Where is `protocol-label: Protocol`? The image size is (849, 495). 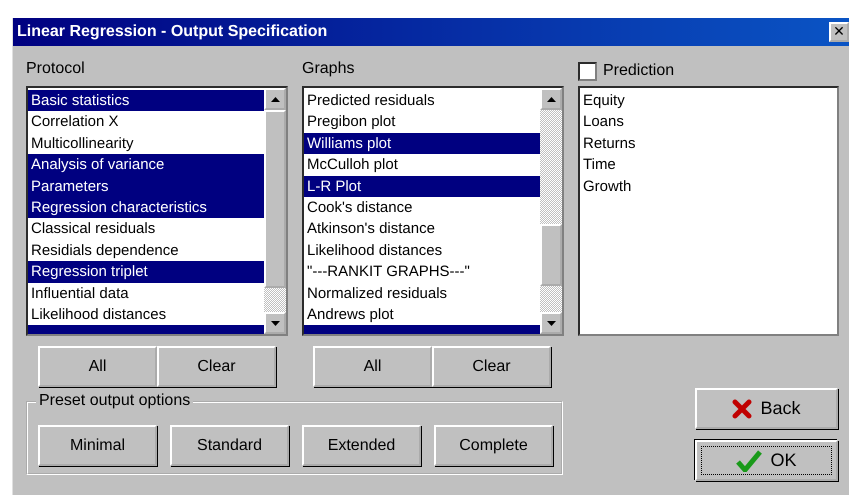 protocol-label: Protocol is located at coordinates (56, 69).